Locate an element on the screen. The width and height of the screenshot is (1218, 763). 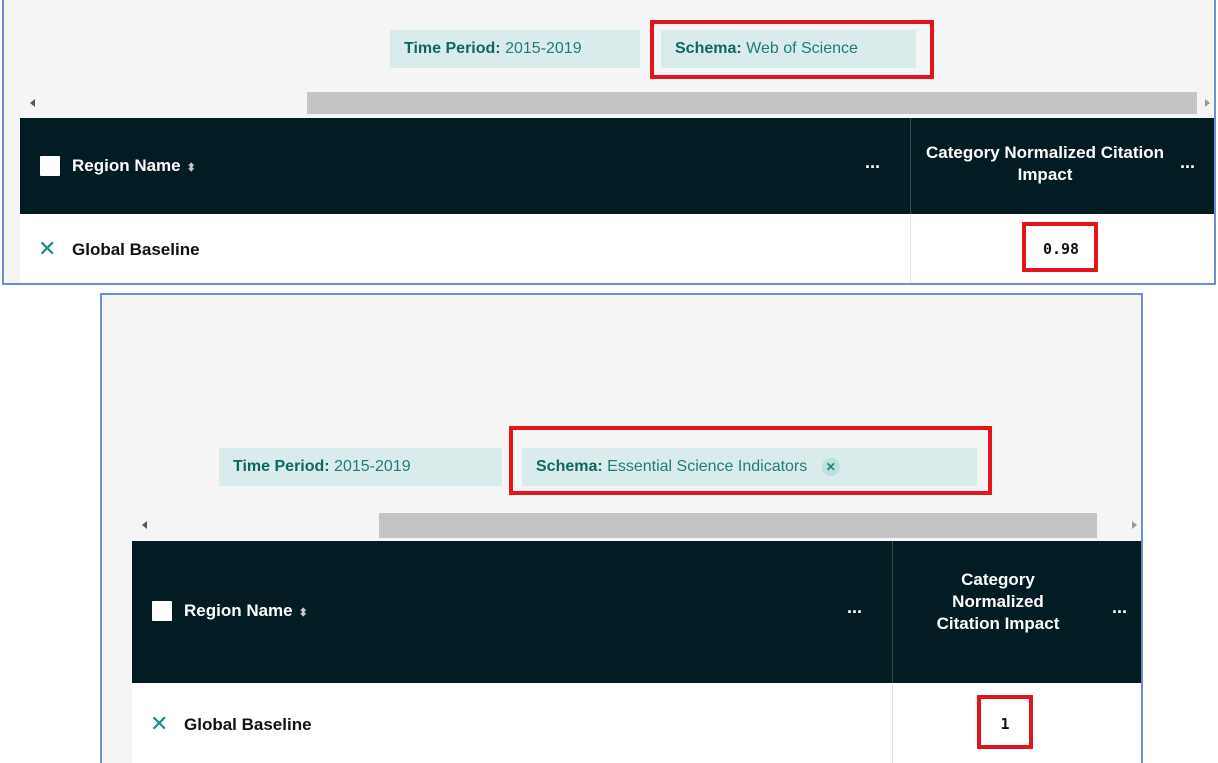
header-line: Citation Impact is located at coordinates (998, 623).